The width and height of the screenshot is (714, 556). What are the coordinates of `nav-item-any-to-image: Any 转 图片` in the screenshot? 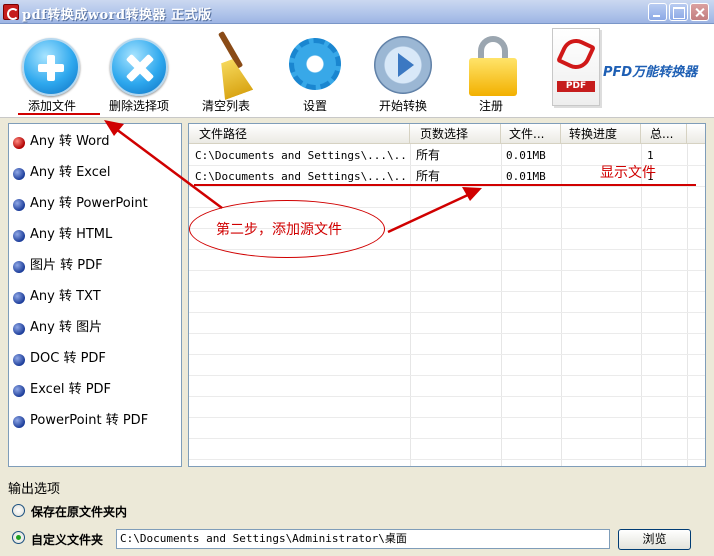 It's located at (95, 328).